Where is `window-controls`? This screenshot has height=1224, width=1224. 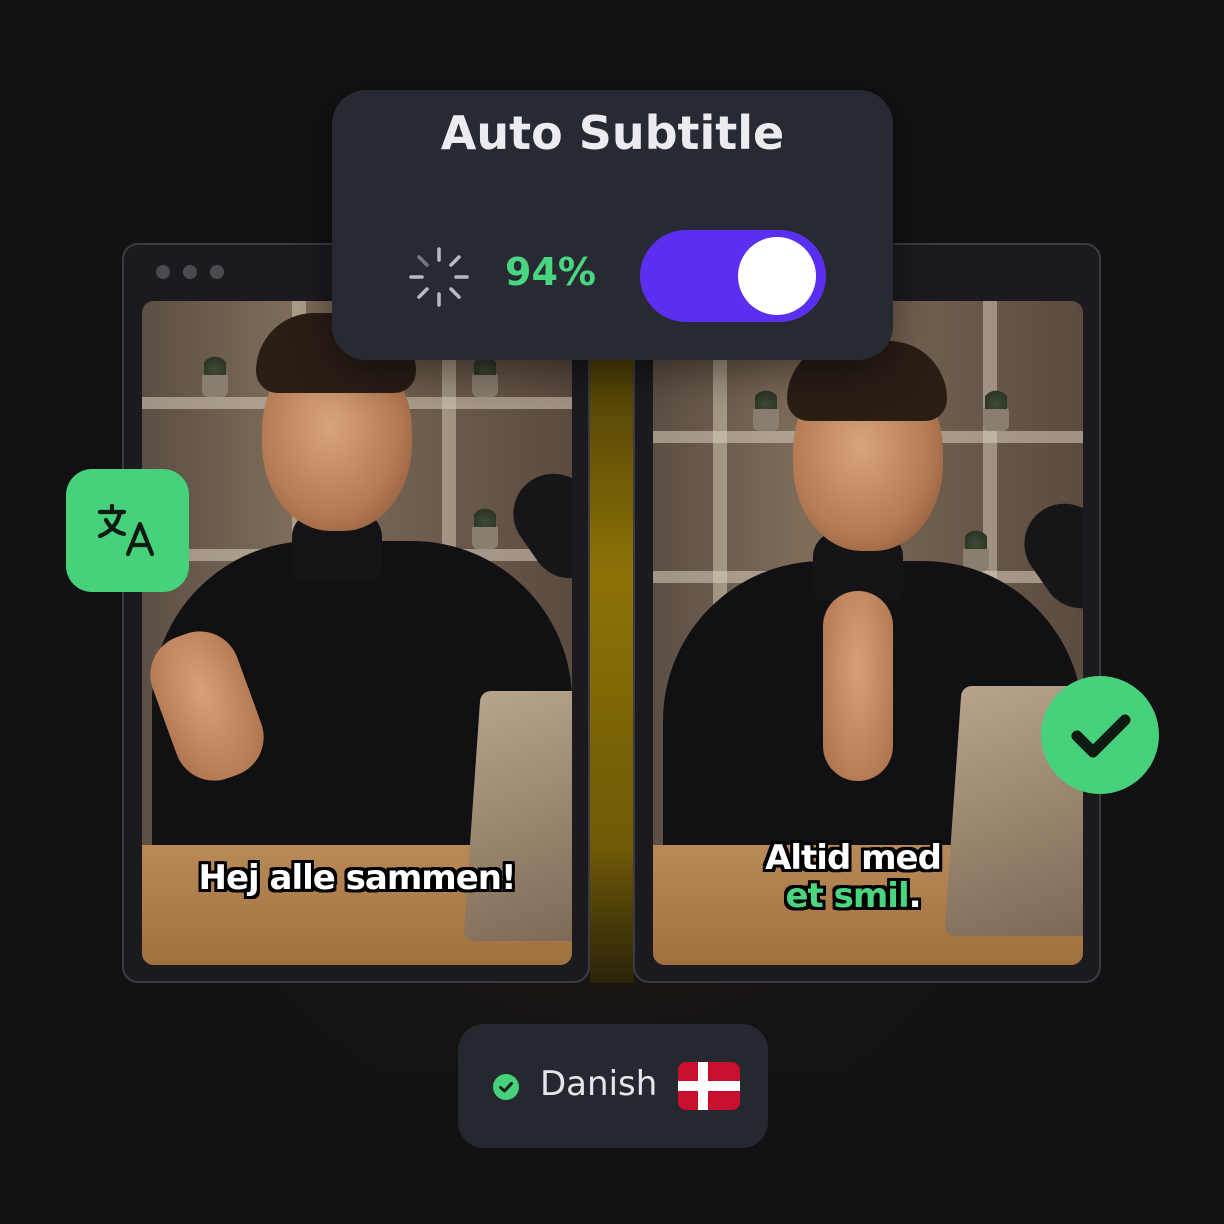 window-controls is located at coordinates (190, 272).